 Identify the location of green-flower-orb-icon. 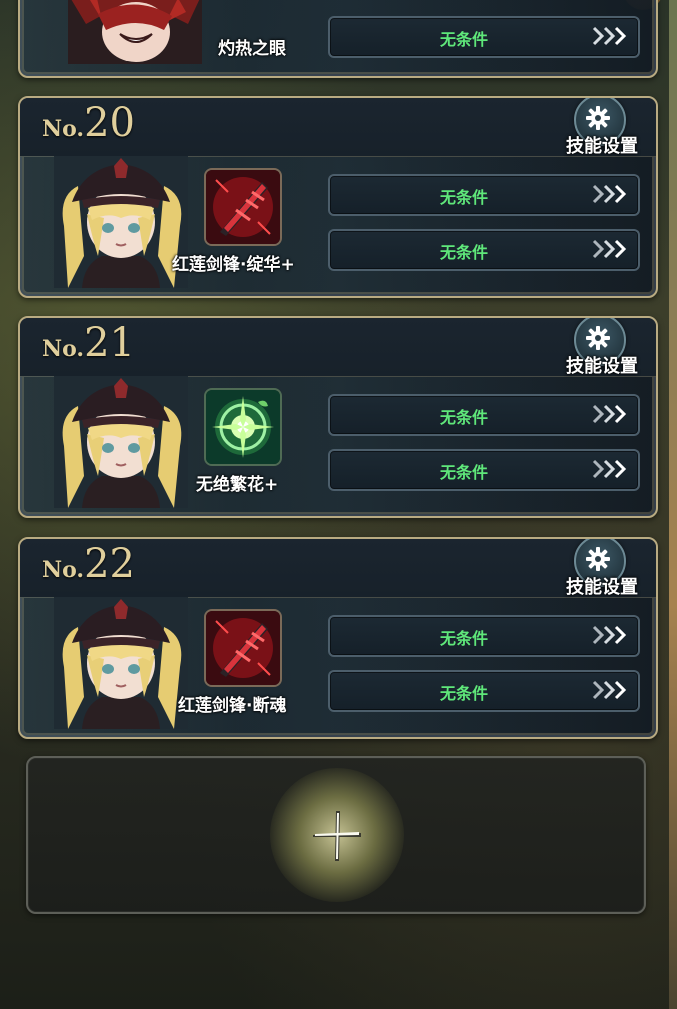
(243, 427).